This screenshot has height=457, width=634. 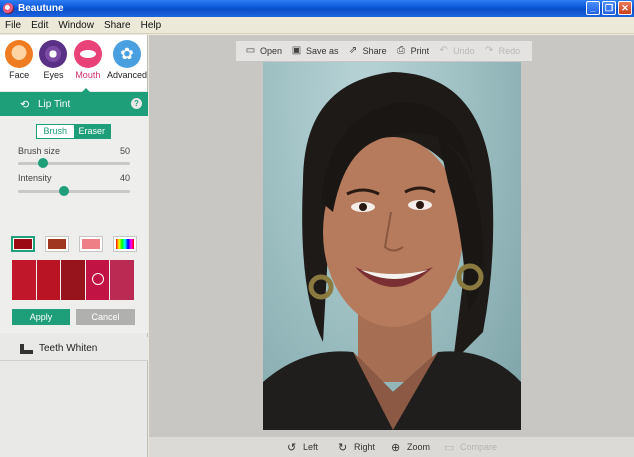 What do you see at coordinates (396, 447) in the screenshot?
I see `zoom-icon: ⊕` at bounding box center [396, 447].